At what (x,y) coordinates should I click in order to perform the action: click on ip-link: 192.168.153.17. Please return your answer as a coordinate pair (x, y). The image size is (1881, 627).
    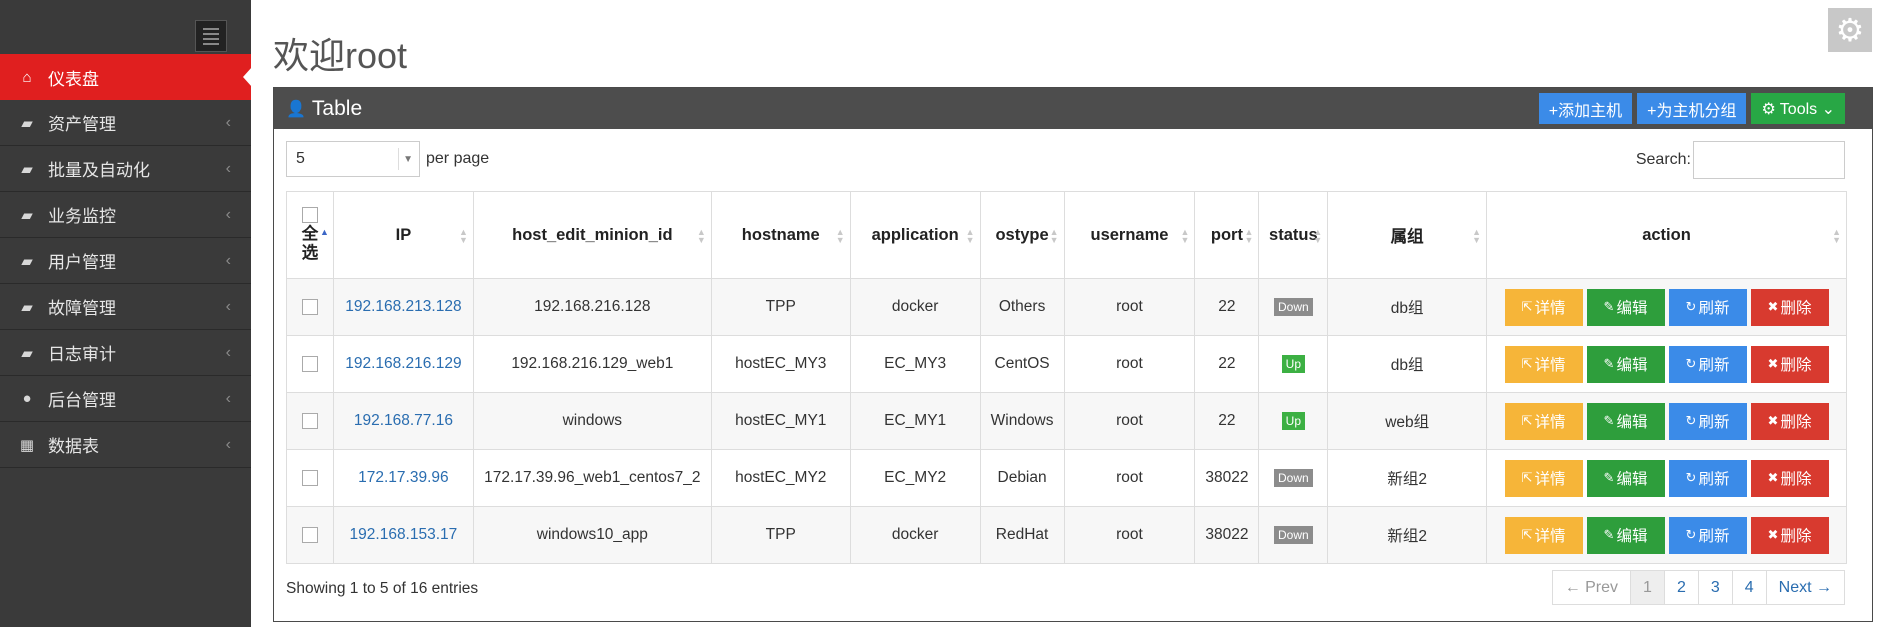
    Looking at the image, I should click on (404, 534).